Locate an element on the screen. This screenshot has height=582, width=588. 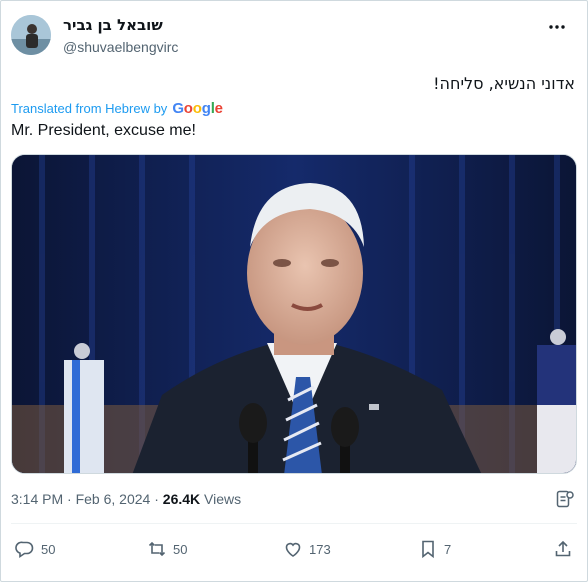
share-button is located at coordinates (566, 549).